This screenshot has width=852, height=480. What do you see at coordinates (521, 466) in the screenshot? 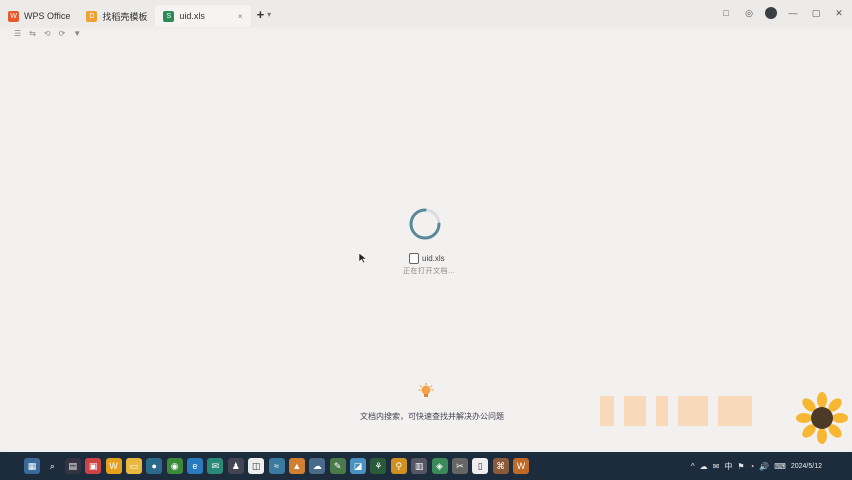
I see `wps-writer-icon: W` at bounding box center [521, 466].